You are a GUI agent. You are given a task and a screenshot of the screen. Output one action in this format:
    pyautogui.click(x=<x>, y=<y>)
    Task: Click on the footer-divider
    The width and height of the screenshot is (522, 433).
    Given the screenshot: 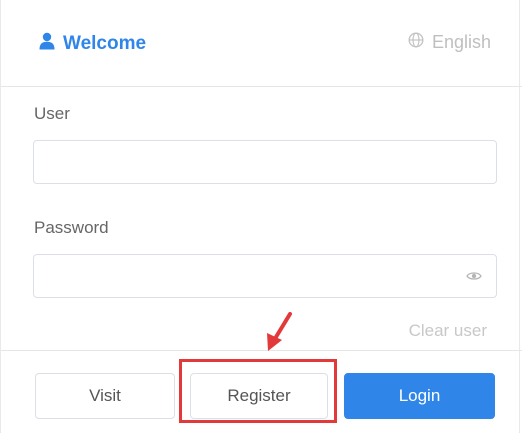 What is the action you would take?
    pyautogui.click(x=261, y=350)
    